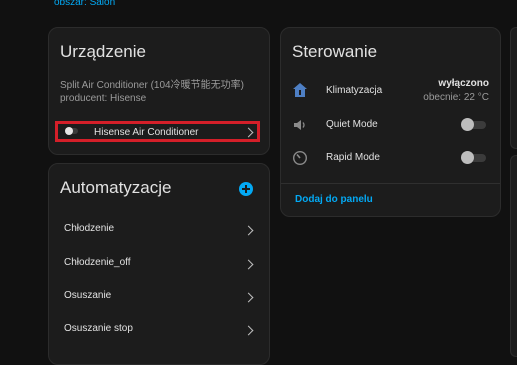 Image resolution: width=517 pixels, height=365 pixels. Describe the element at coordinates (390, 125) in the screenshot. I see `entity-quiet-row: Quiet Mode` at that location.